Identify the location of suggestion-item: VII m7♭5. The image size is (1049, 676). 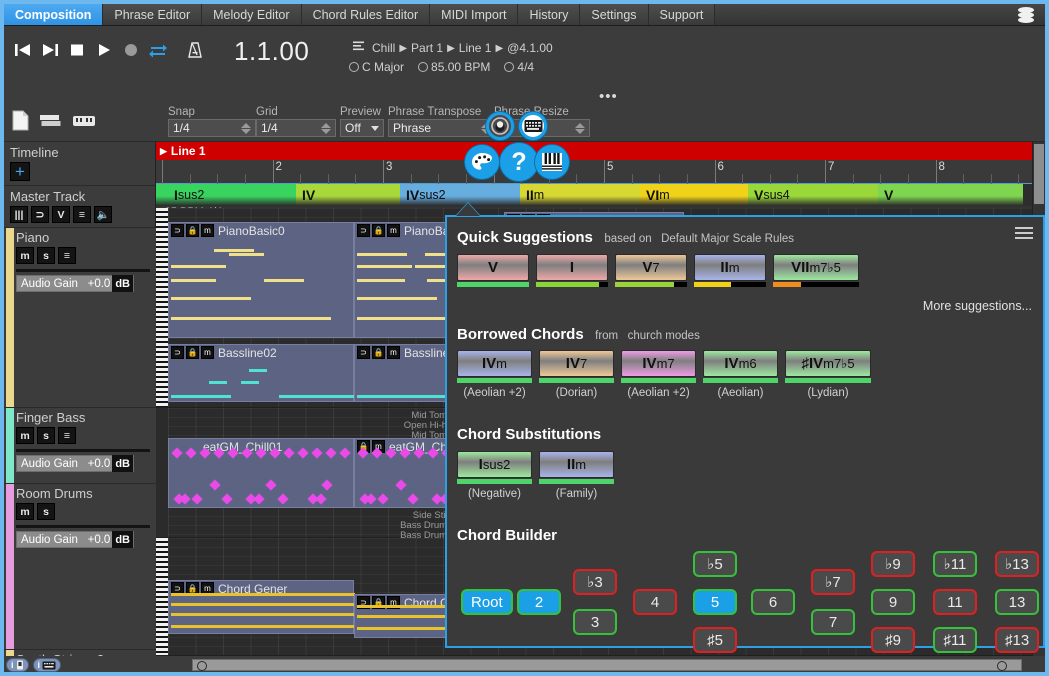
(816, 270).